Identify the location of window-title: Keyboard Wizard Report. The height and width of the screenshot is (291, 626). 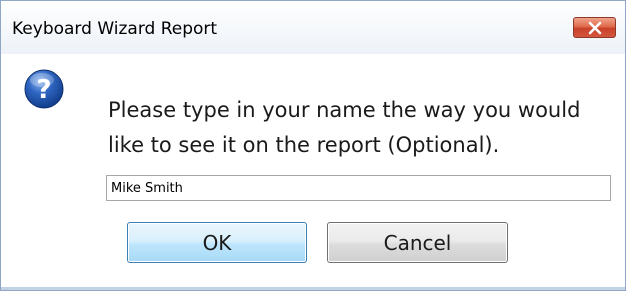
(115, 29).